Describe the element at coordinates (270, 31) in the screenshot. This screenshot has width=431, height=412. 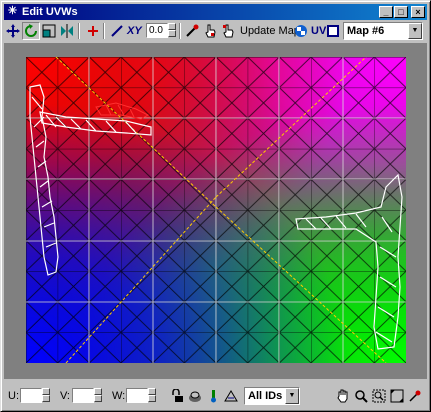
I see `update-map-button: Update Map` at that location.